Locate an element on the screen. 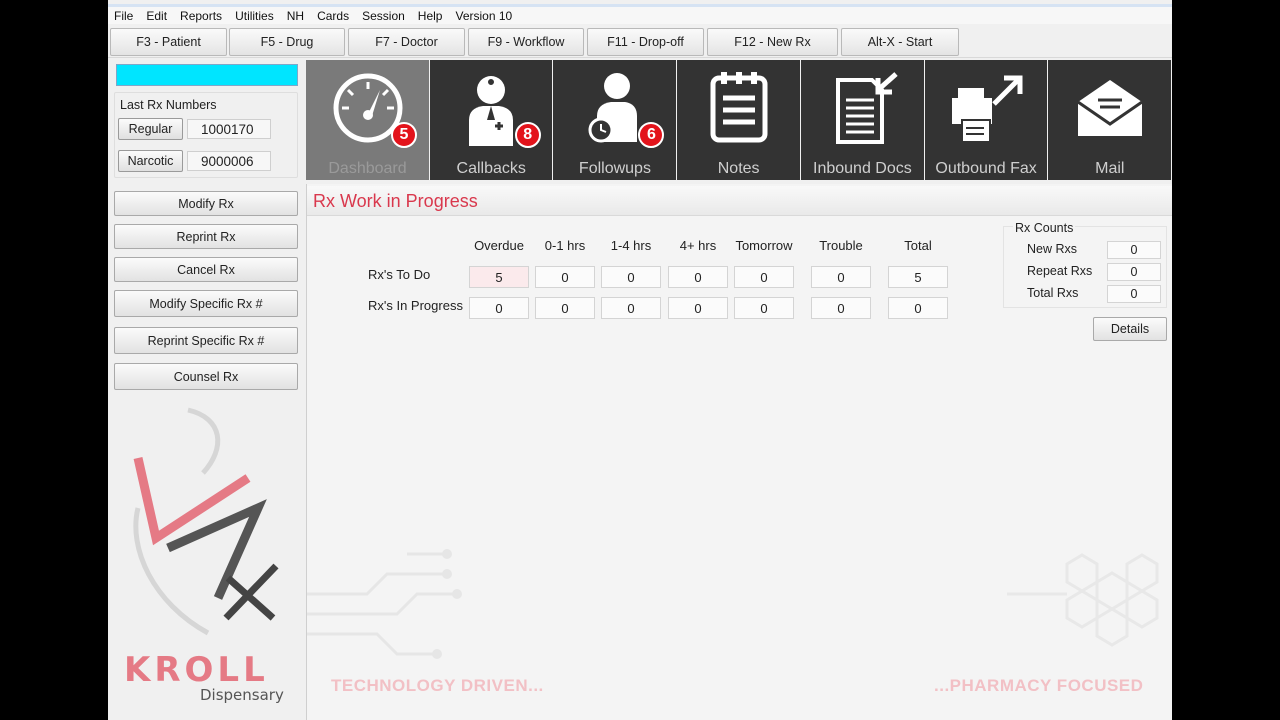 The width and height of the screenshot is (1280, 720). repeat-rxs-value: 0 is located at coordinates (1134, 272).